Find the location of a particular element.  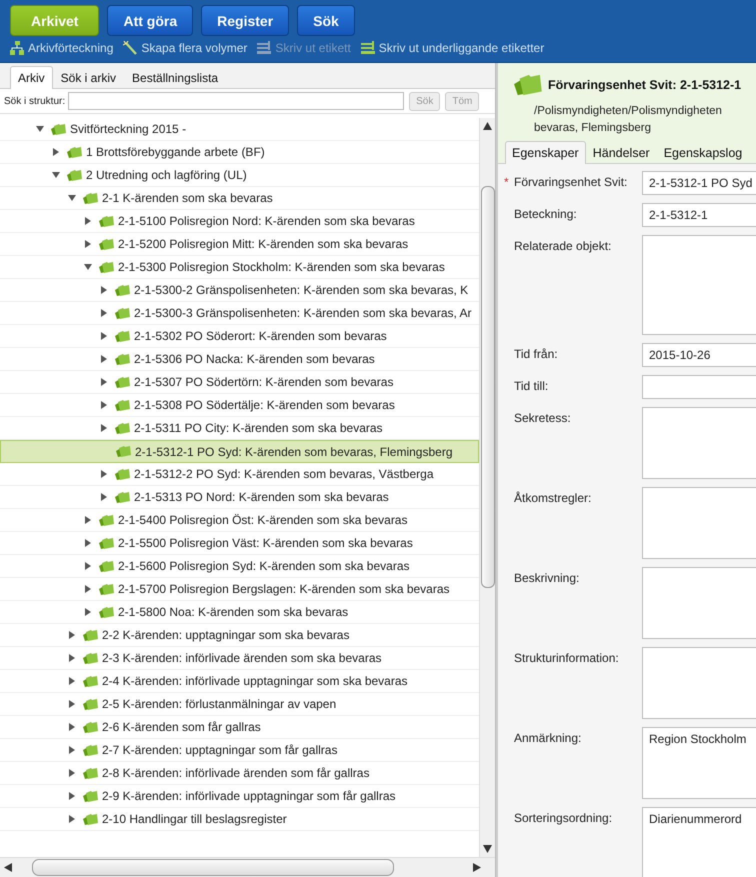

nav-button: Register is located at coordinates (245, 20).